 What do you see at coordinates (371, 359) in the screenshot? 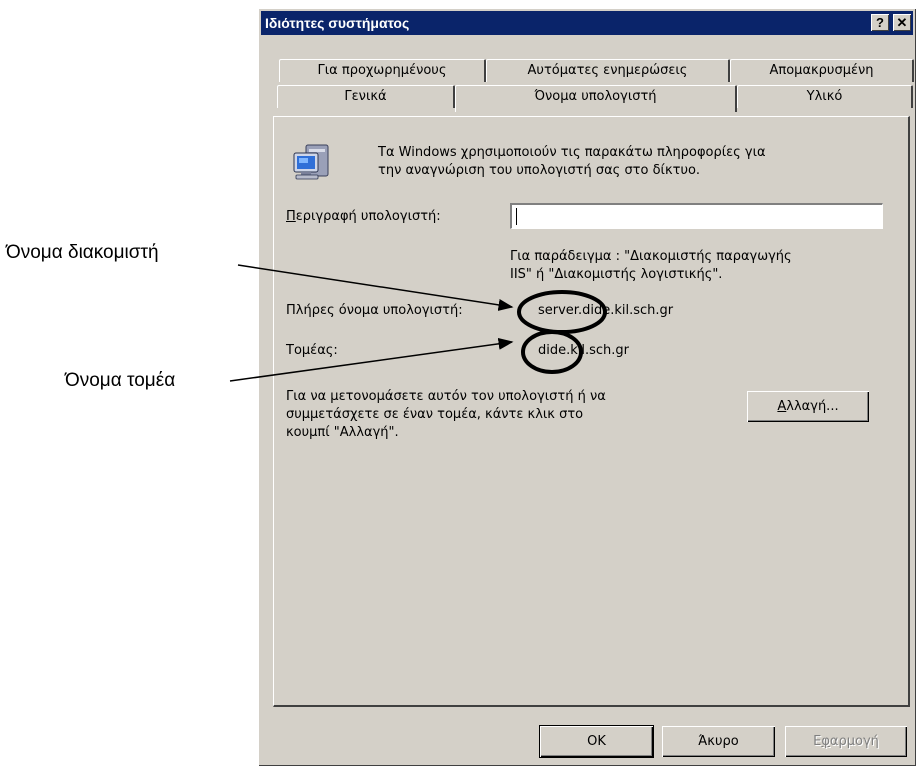
I see `domain-name-arrow` at bounding box center [371, 359].